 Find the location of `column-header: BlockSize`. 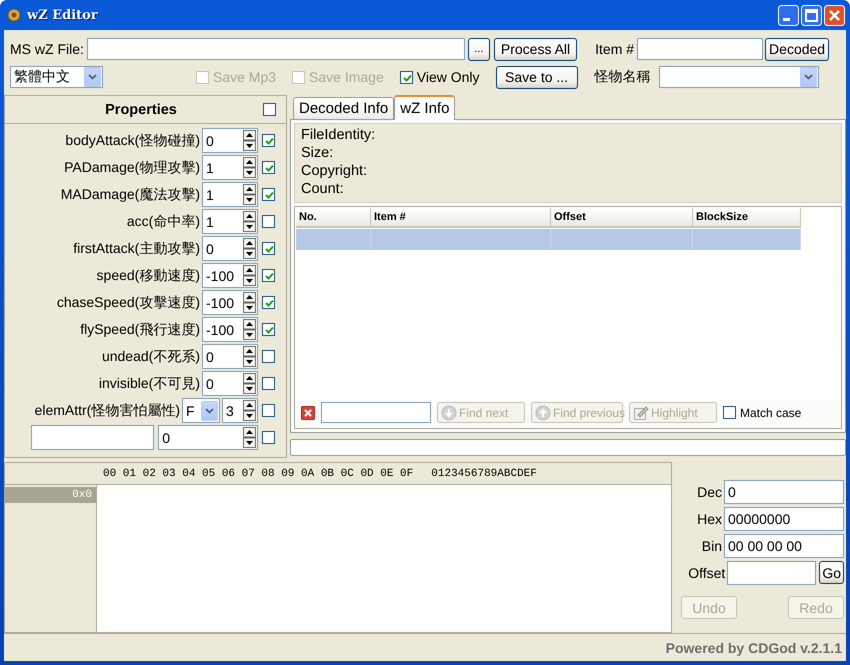

column-header: BlockSize is located at coordinates (747, 218).